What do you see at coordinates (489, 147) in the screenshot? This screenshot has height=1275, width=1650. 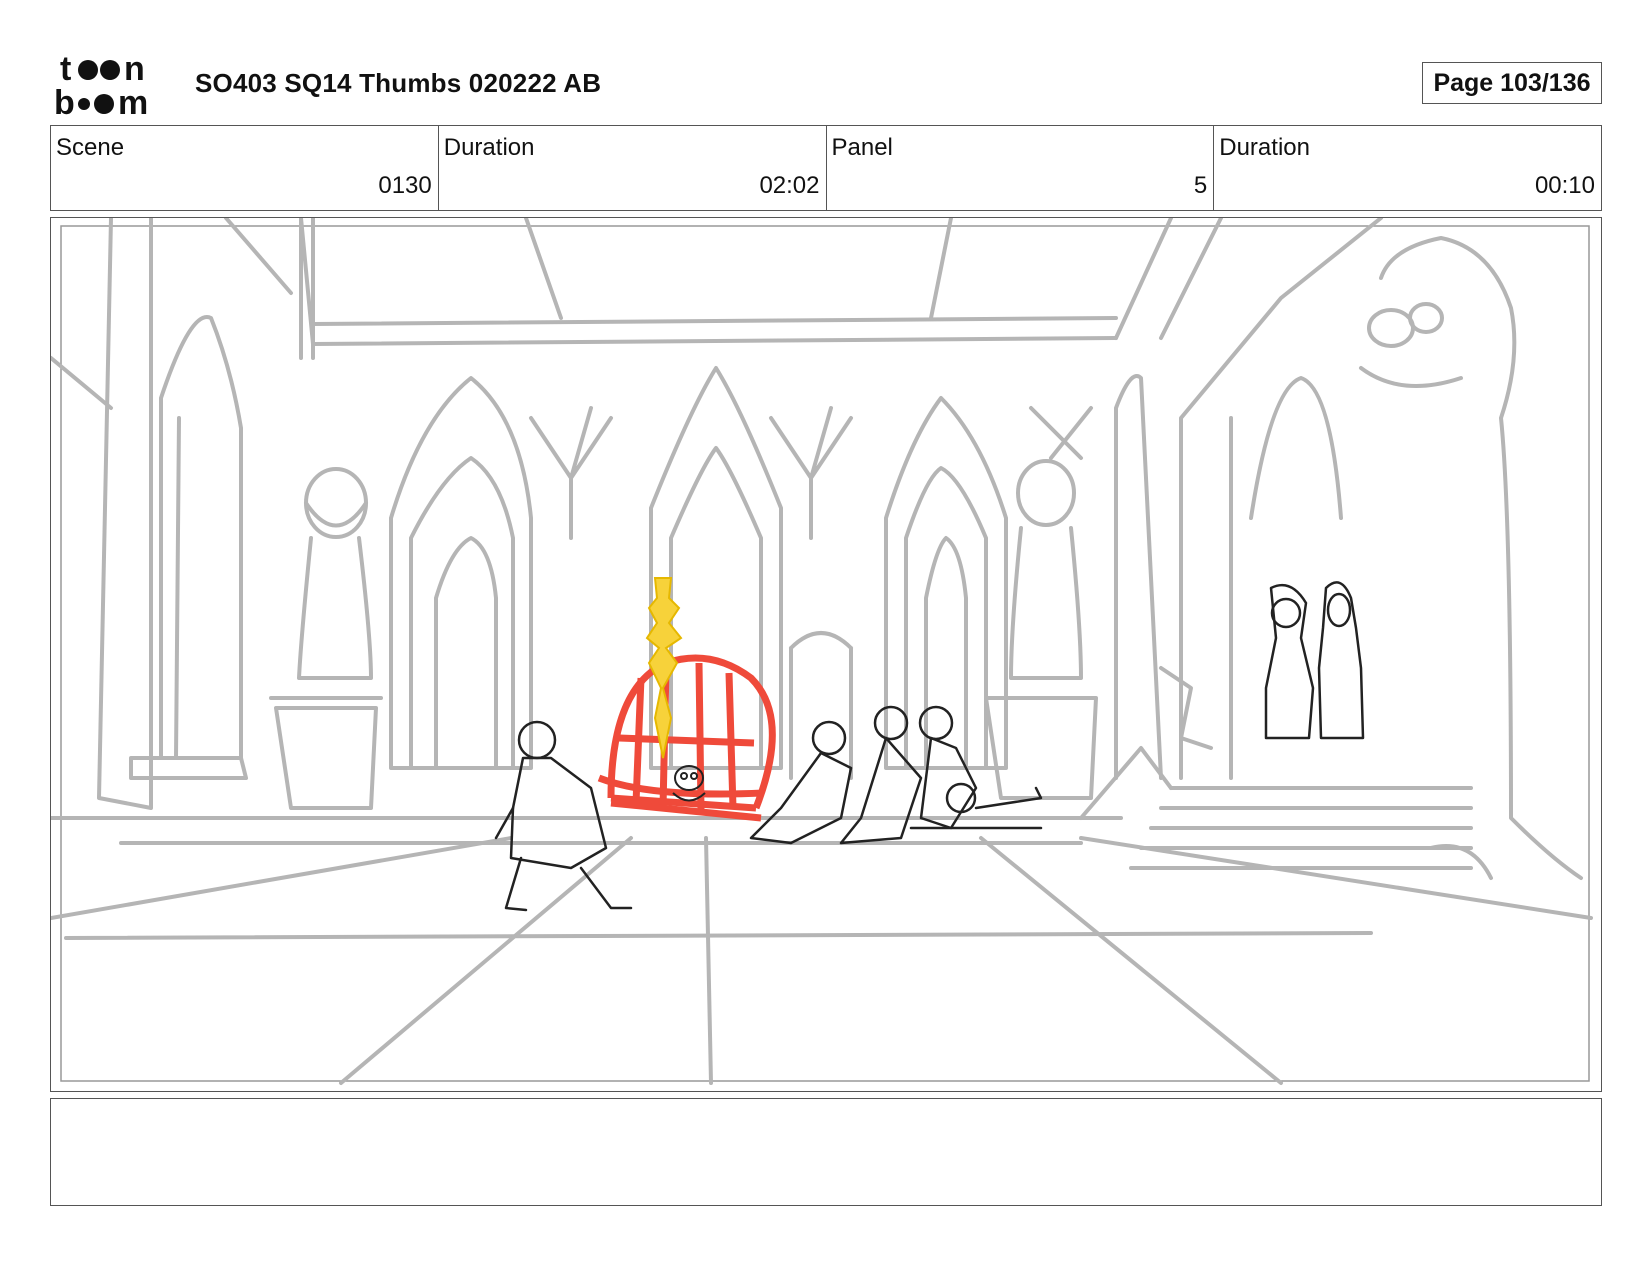 I see `scene-duration-label: Duration` at bounding box center [489, 147].